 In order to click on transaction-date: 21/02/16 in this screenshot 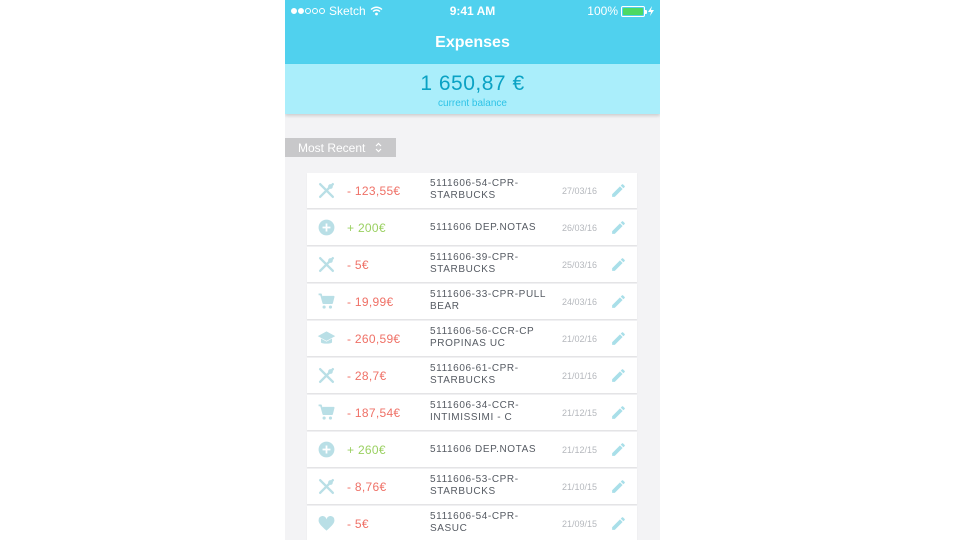, I will do `click(580, 339)`.